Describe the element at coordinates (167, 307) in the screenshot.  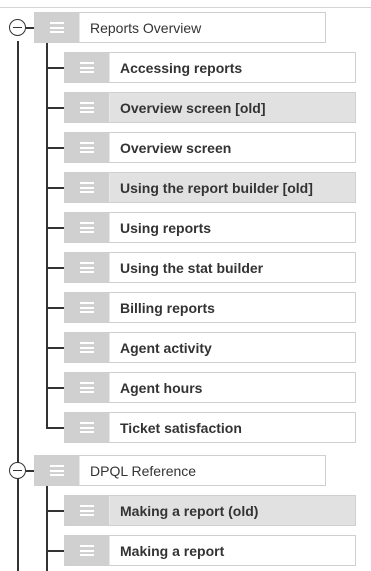
I see `tree-item-label: Billing reports` at that location.